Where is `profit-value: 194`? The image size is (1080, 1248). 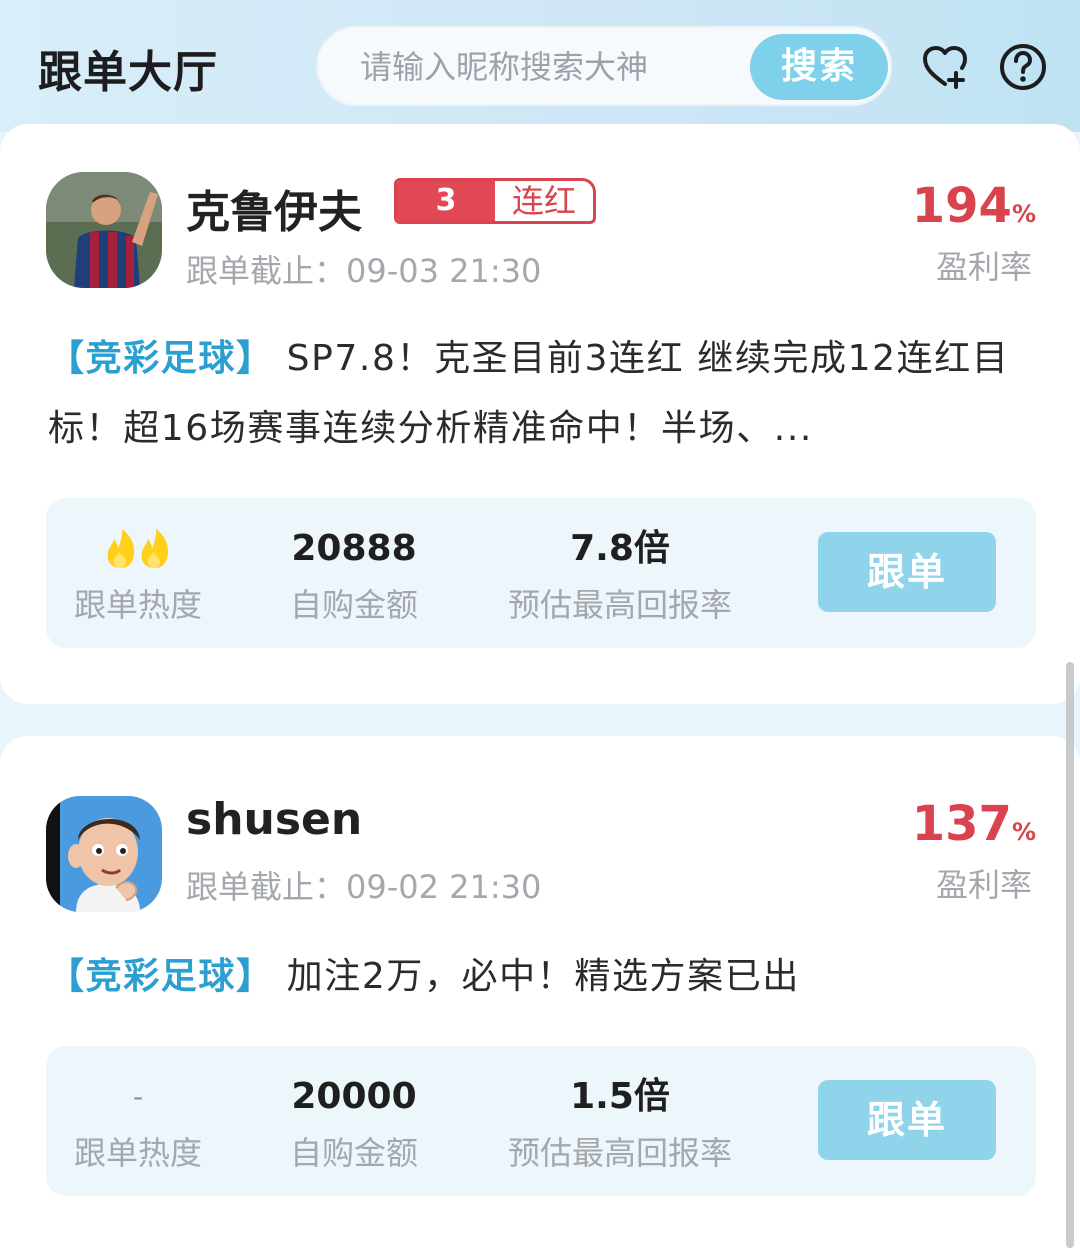 profit-value: 194 is located at coordinates (961, 206).